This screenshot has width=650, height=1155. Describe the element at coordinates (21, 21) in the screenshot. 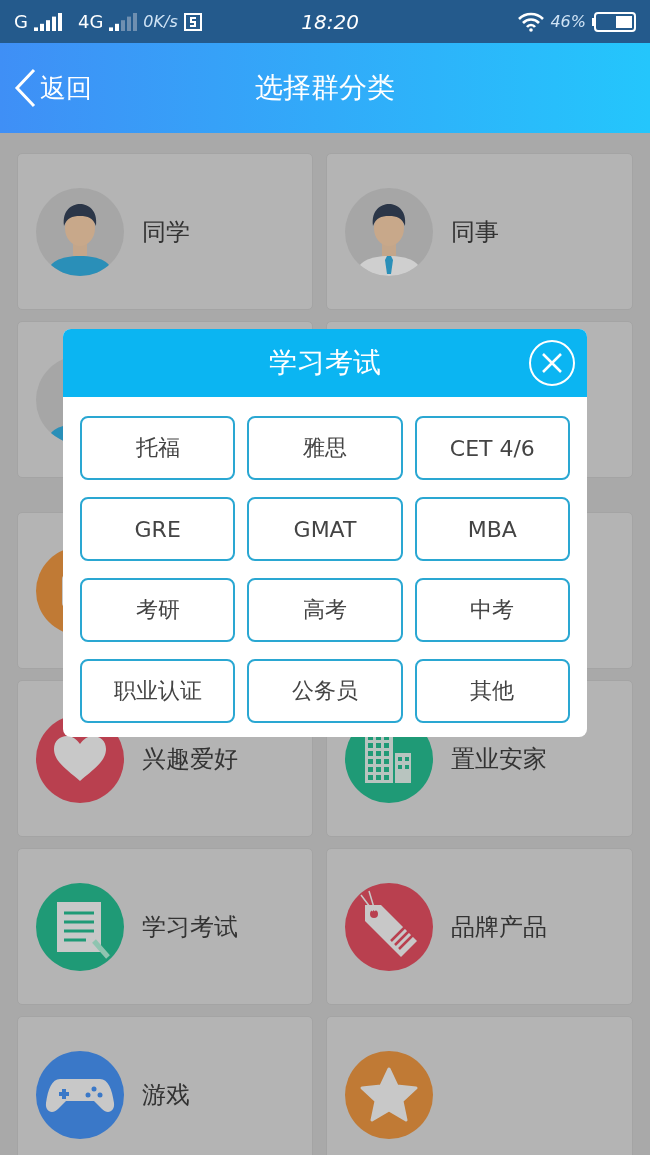

I see `network-type: G` at that location.